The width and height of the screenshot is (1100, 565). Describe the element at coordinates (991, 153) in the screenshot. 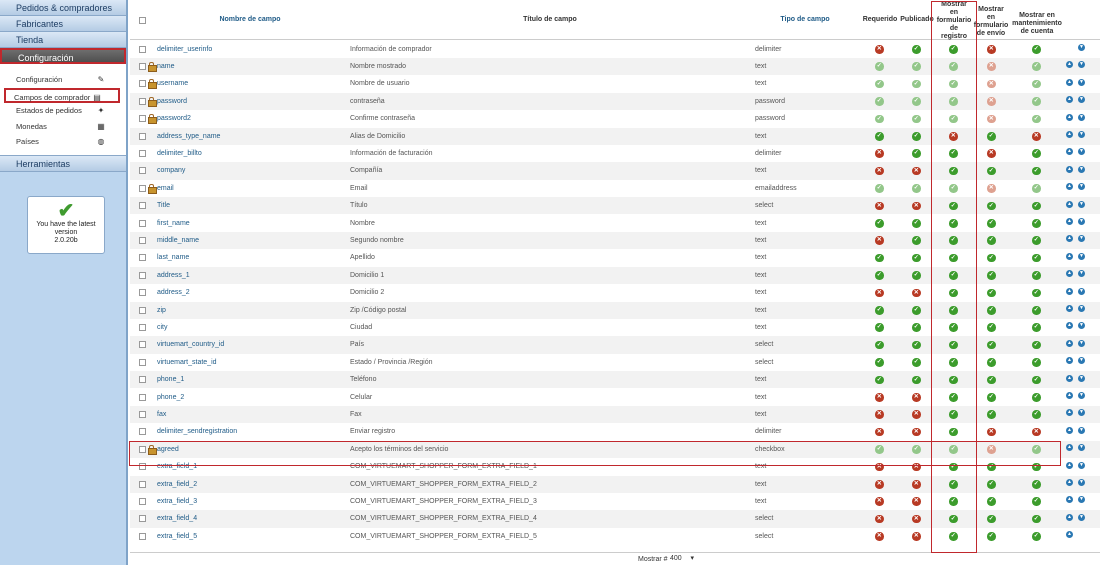

I see `show-shipment-toggle-icon: ✕` at that location.